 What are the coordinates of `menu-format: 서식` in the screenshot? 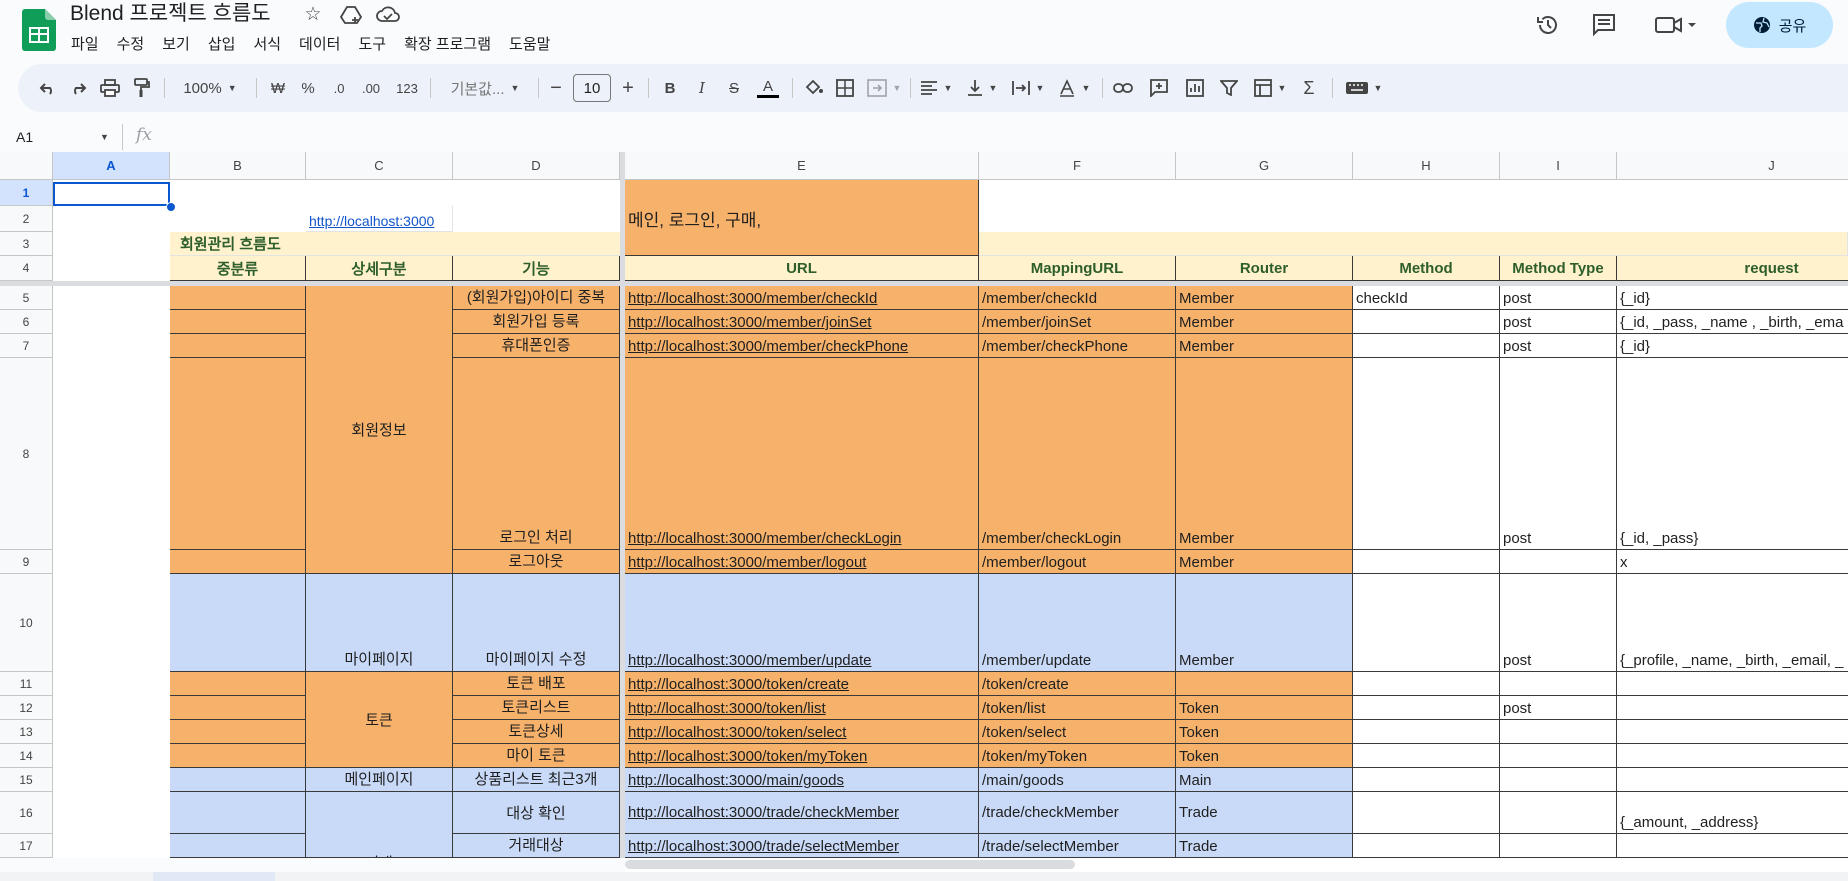 It's located at (267, 45).